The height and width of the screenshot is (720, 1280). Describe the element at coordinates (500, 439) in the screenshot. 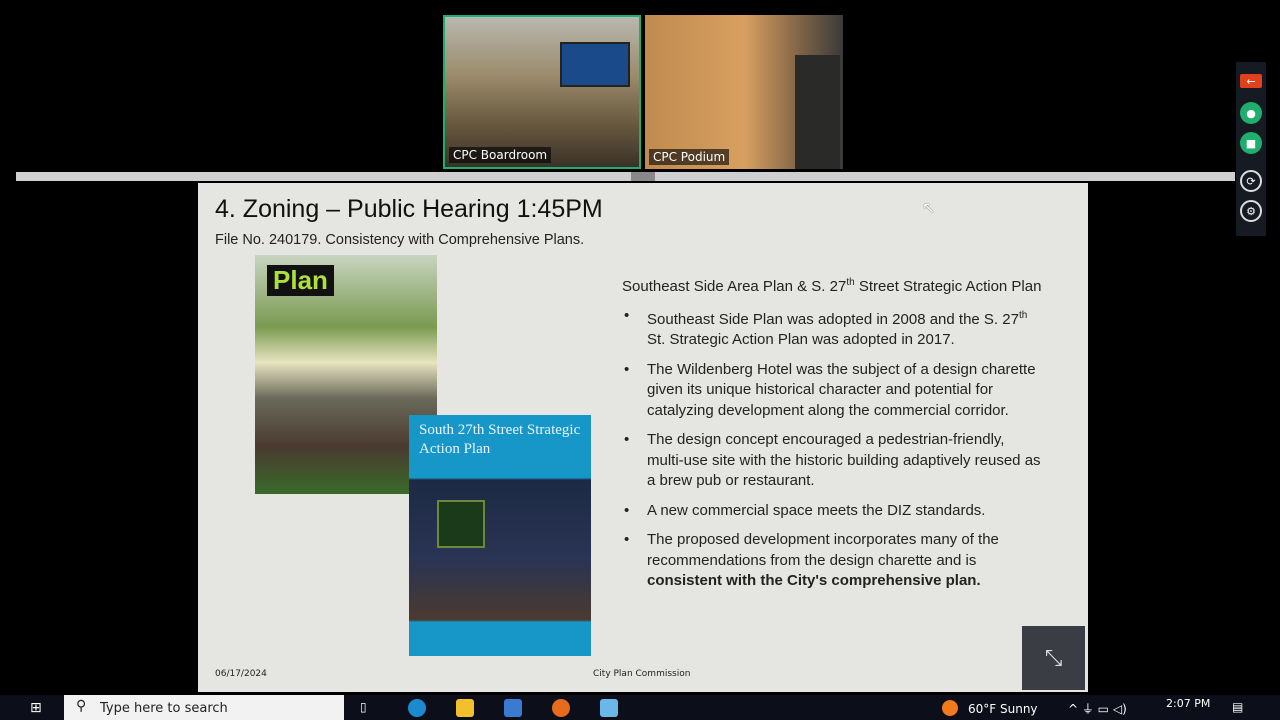

I see `cover-title: South 27th Street Strategic Action Plan` at that location.